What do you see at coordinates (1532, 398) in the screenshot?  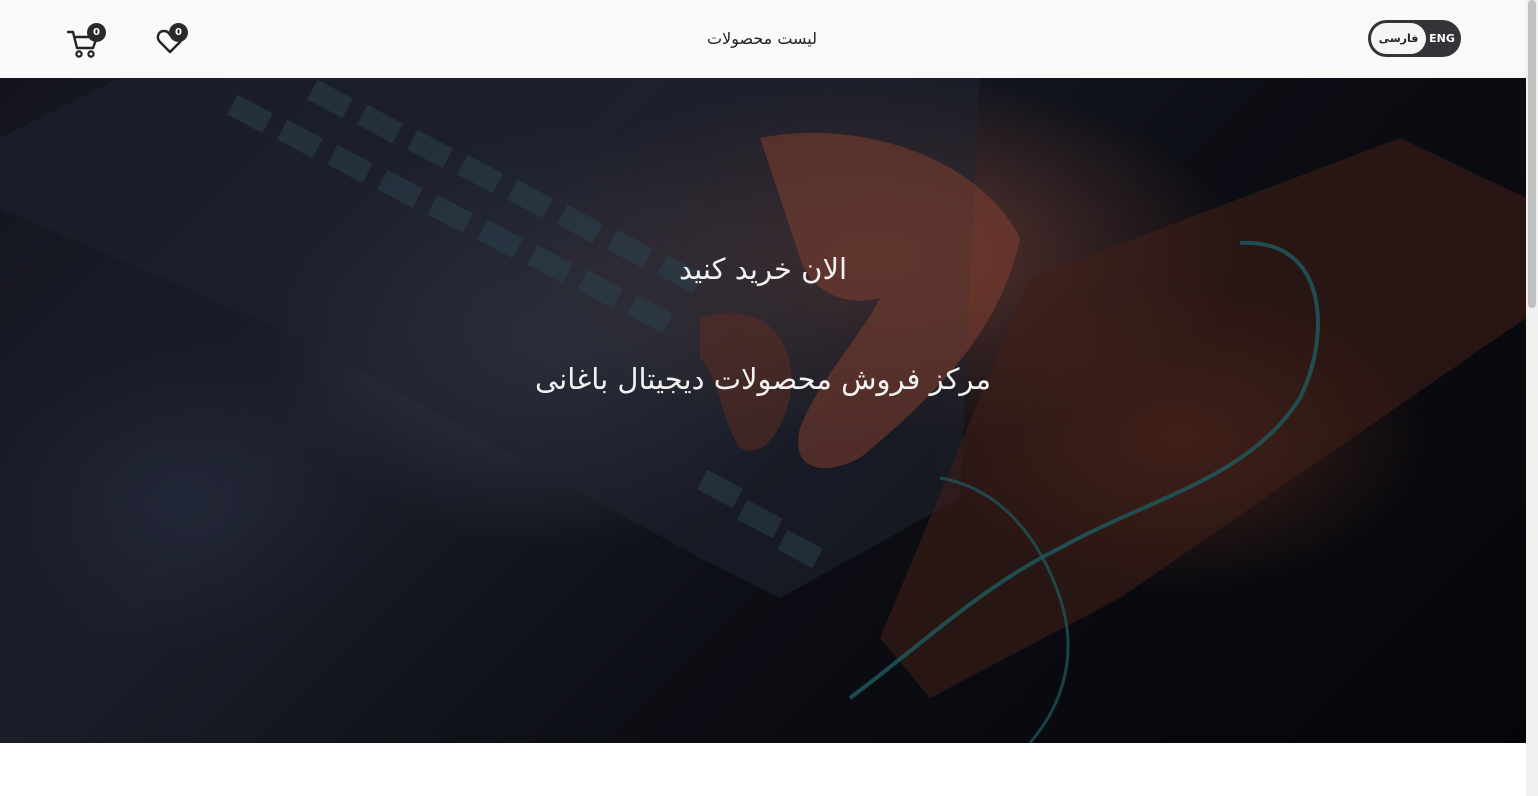 I see `page-scrollbar` at bounding box center [1532, 398].